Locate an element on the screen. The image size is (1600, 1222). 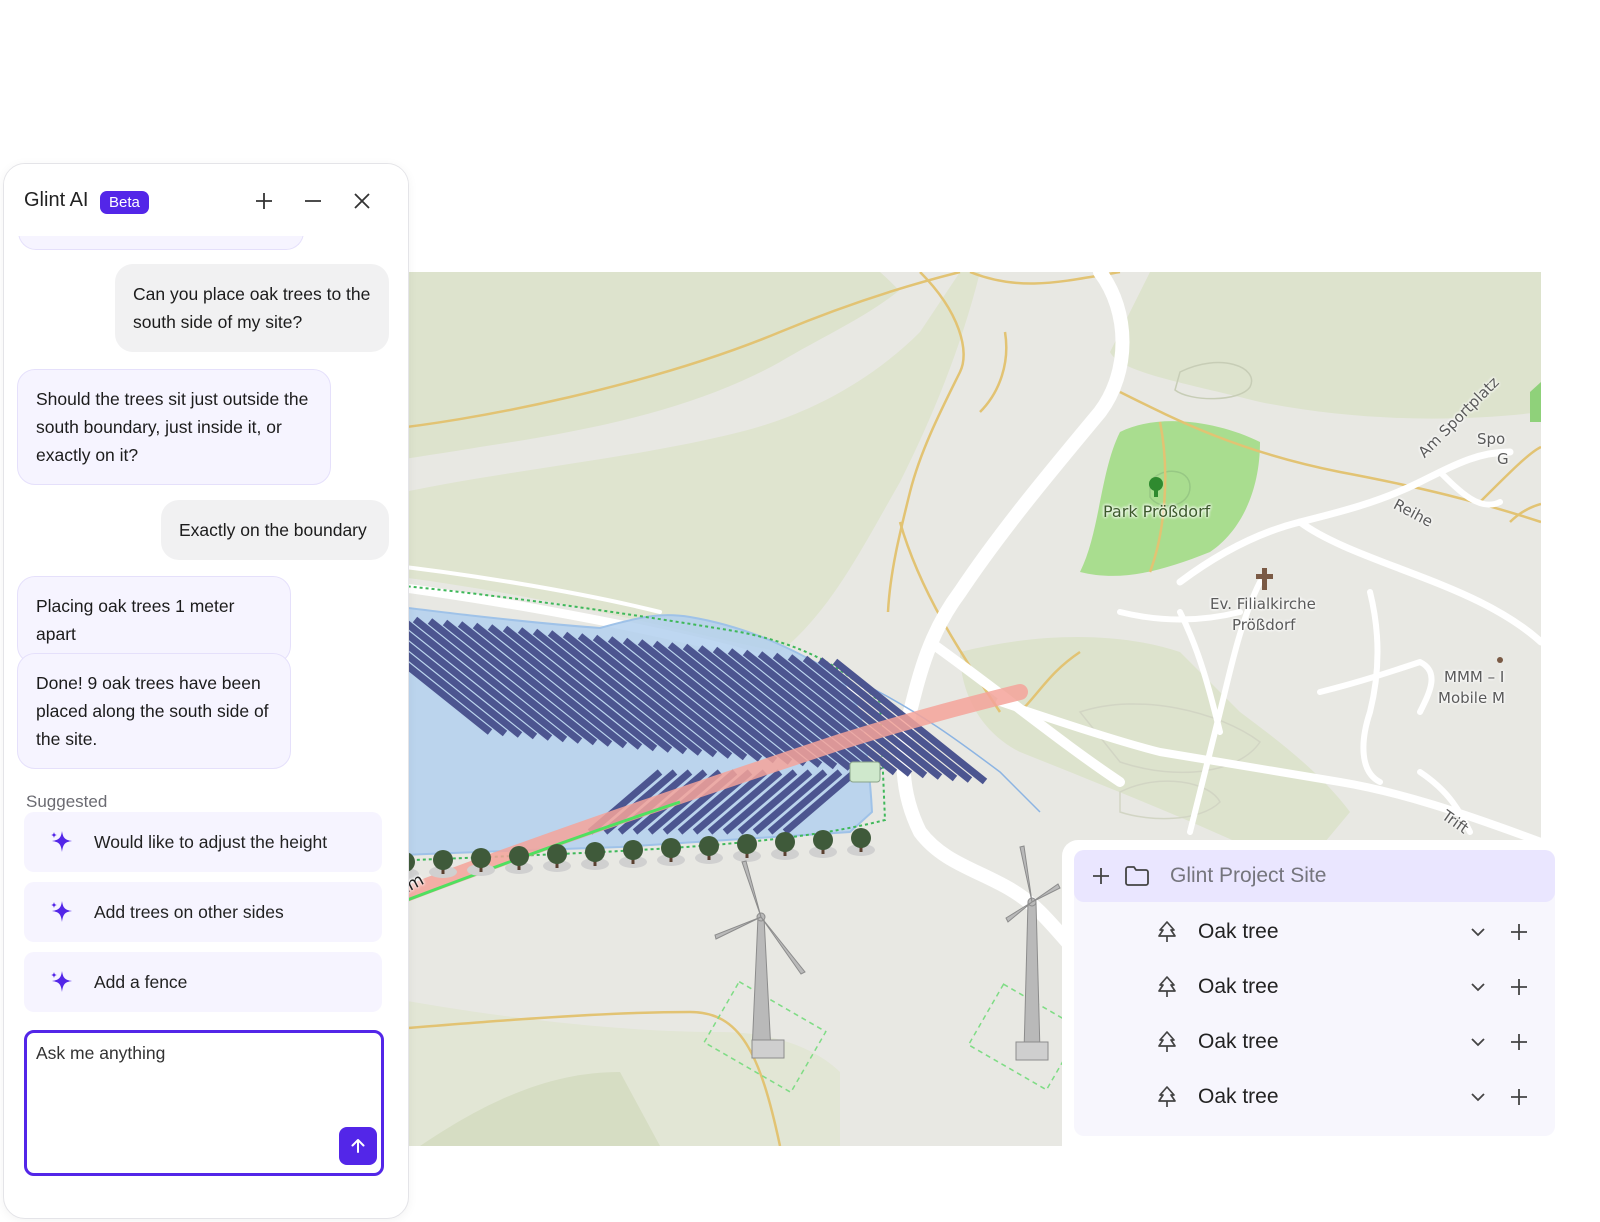
new-chat-button is located at coordinates (264, 201).